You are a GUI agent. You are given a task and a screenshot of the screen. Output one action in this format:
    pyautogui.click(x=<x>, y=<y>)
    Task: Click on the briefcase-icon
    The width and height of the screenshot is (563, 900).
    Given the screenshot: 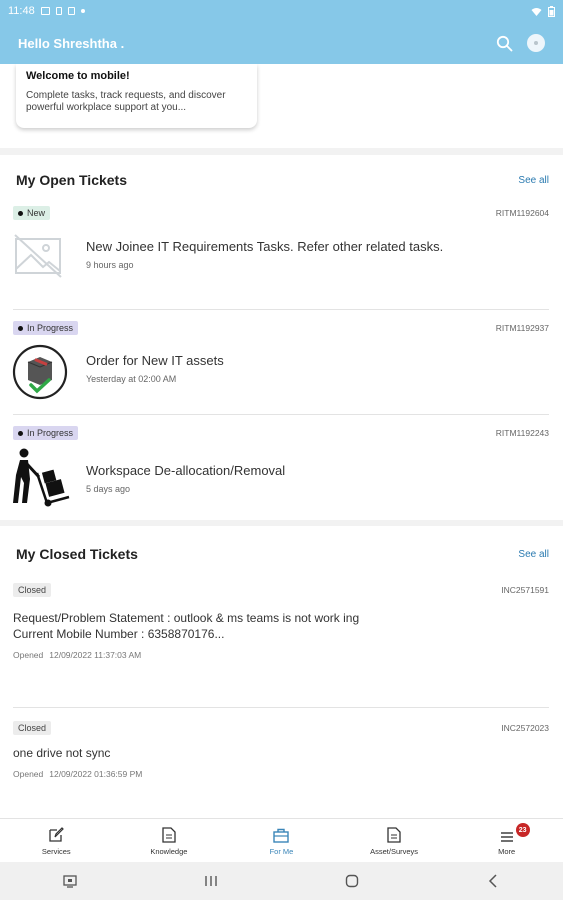 What is the action you would take?
    pyautogui.click(x=281, y=835)
    